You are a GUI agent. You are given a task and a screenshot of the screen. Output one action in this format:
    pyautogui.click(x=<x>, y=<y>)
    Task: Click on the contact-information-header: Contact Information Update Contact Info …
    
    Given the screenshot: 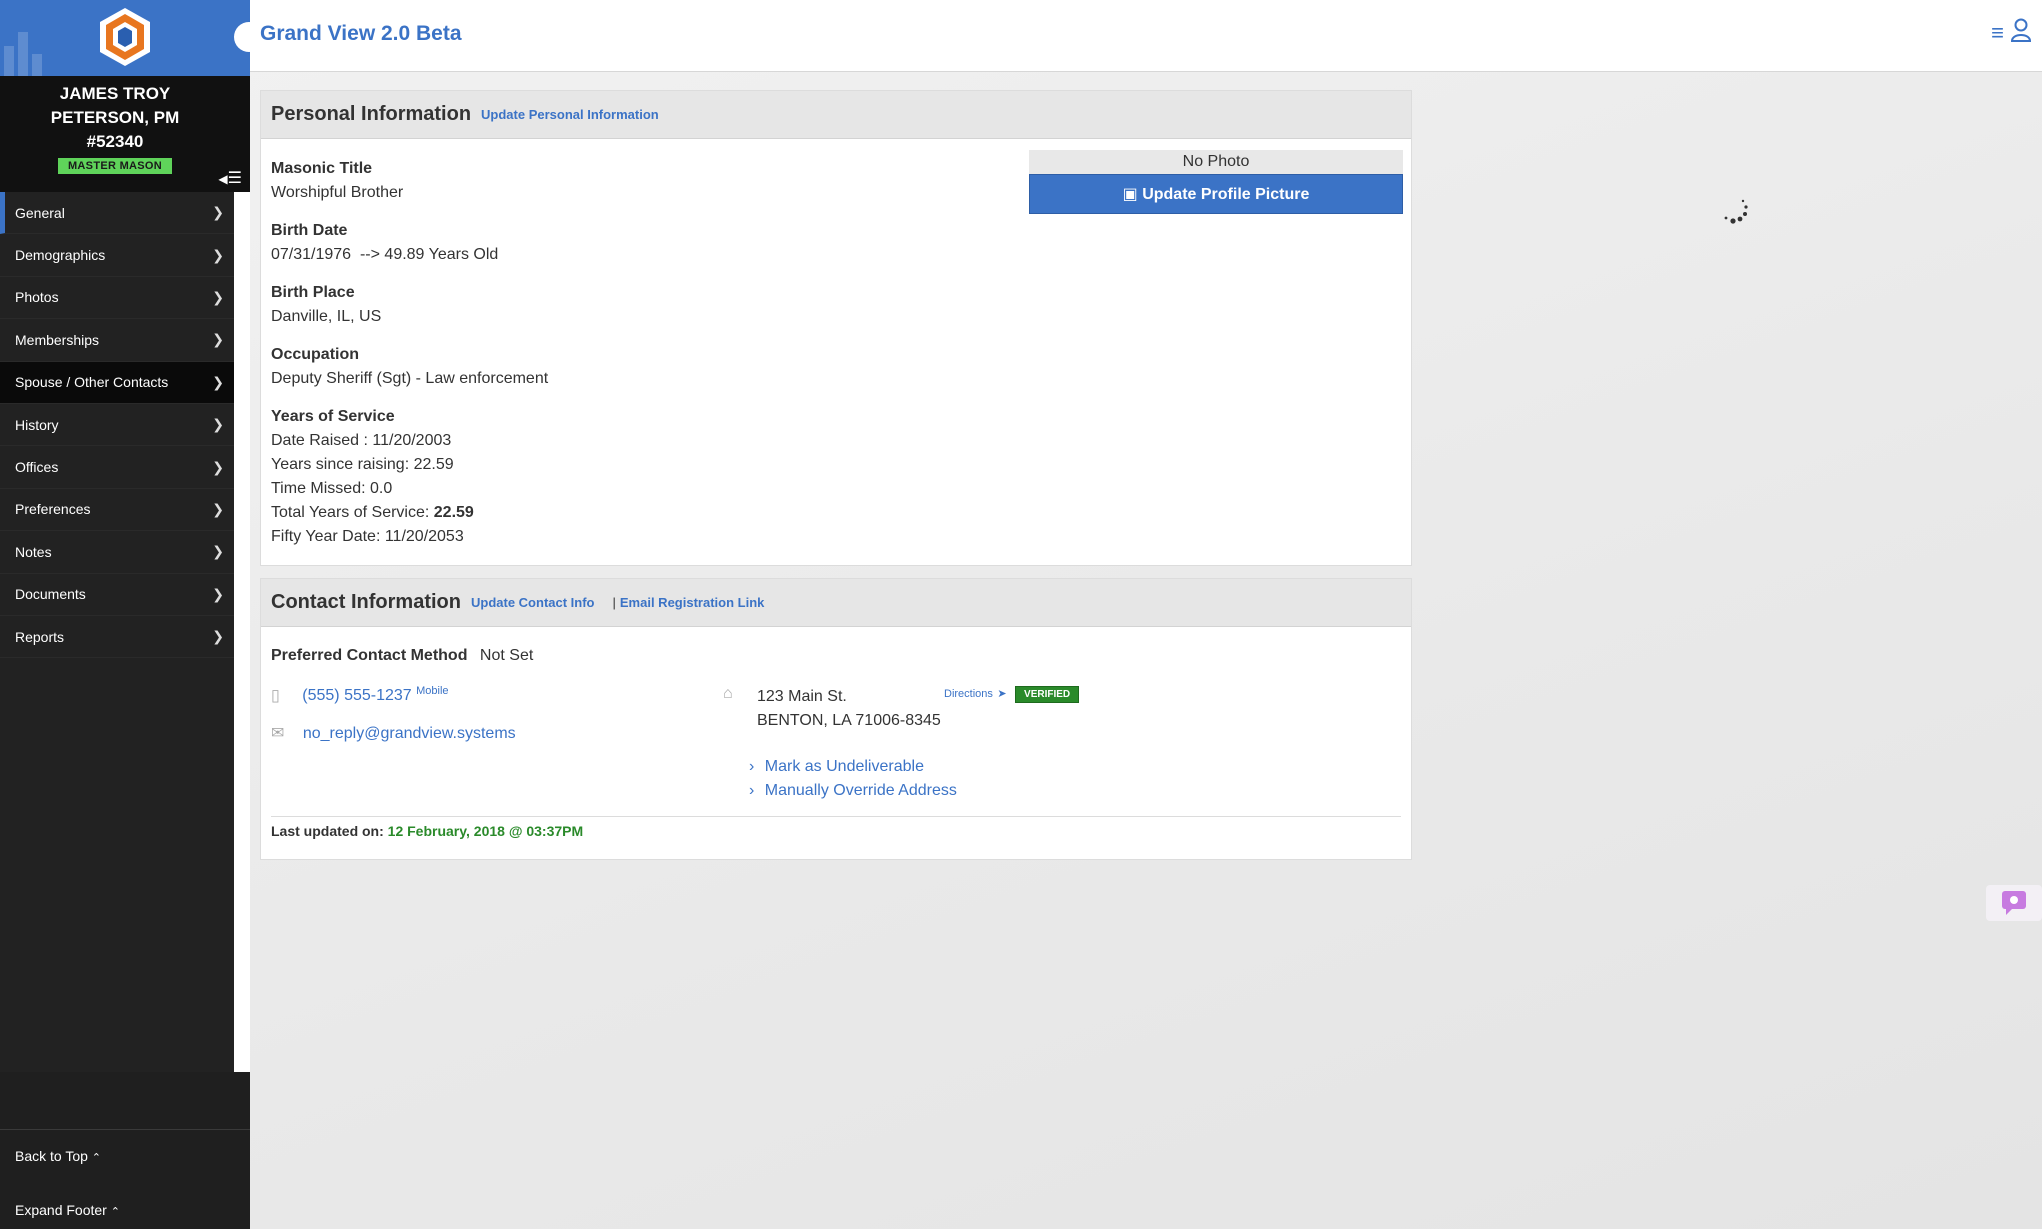 What is the action you would take?
    pyautogui.click(x=836, y=603)
    